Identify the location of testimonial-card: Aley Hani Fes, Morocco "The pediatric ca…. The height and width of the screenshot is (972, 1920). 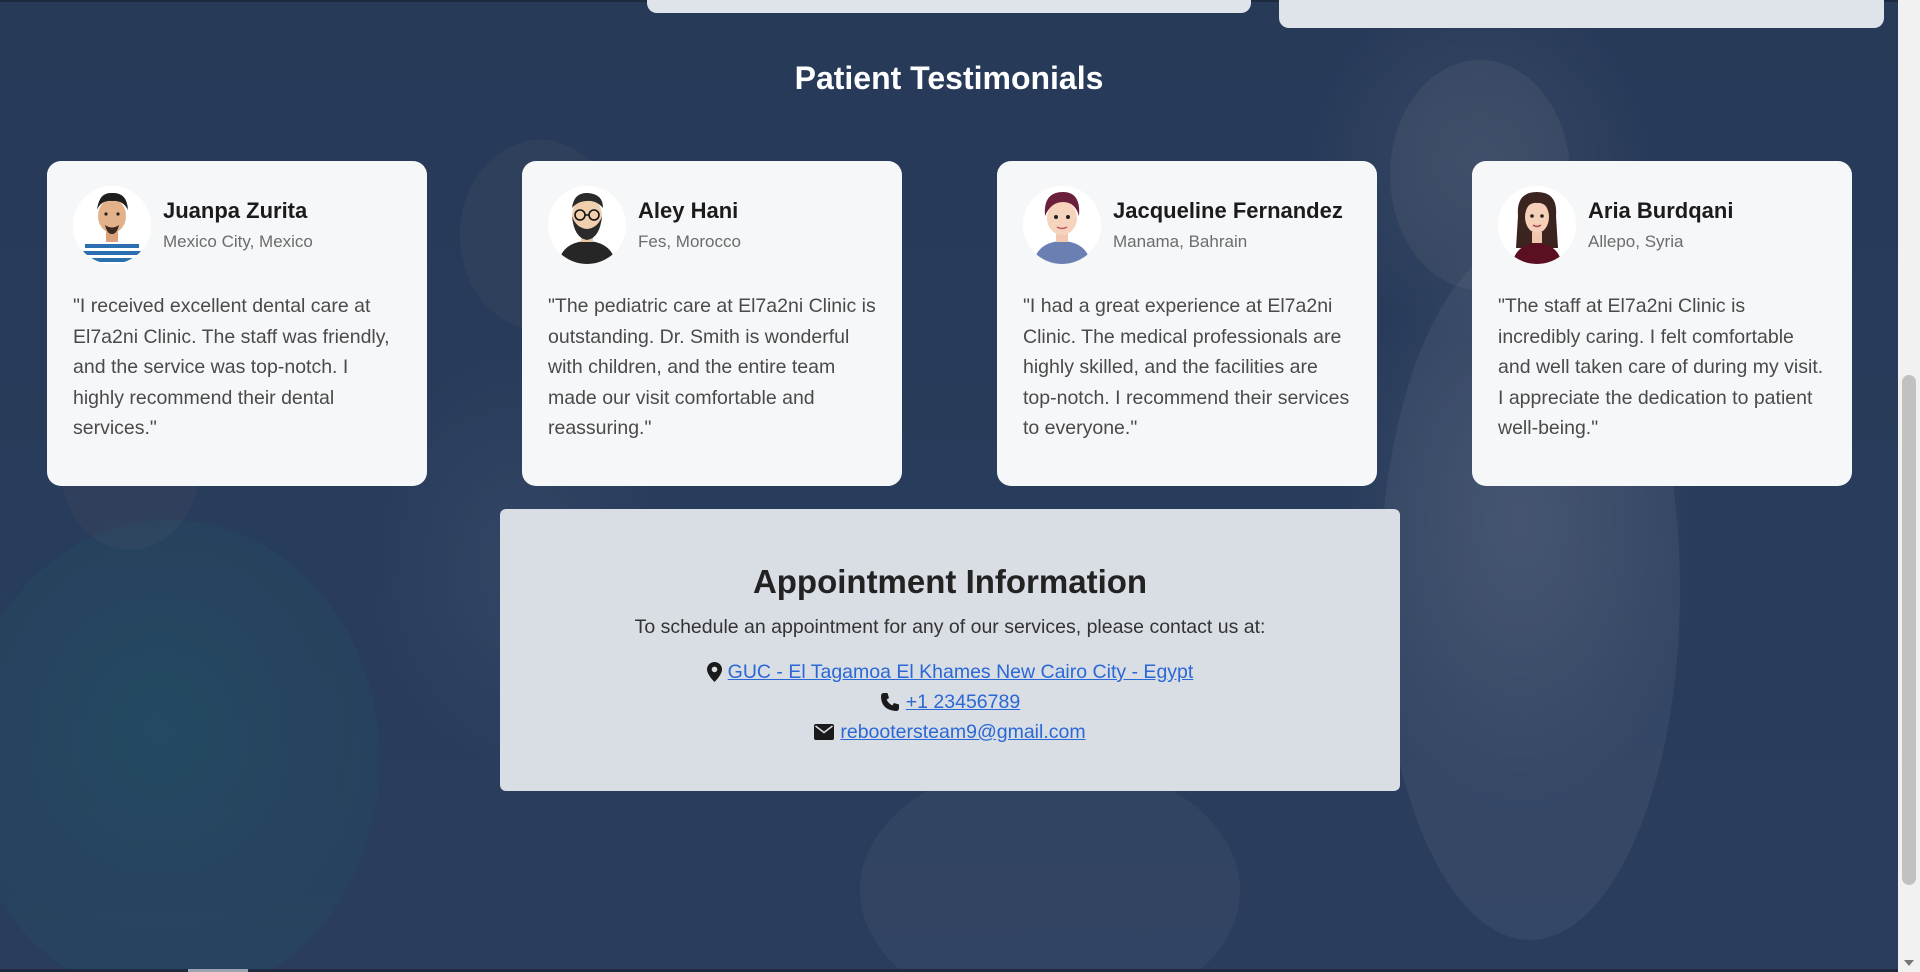
(712, 323).